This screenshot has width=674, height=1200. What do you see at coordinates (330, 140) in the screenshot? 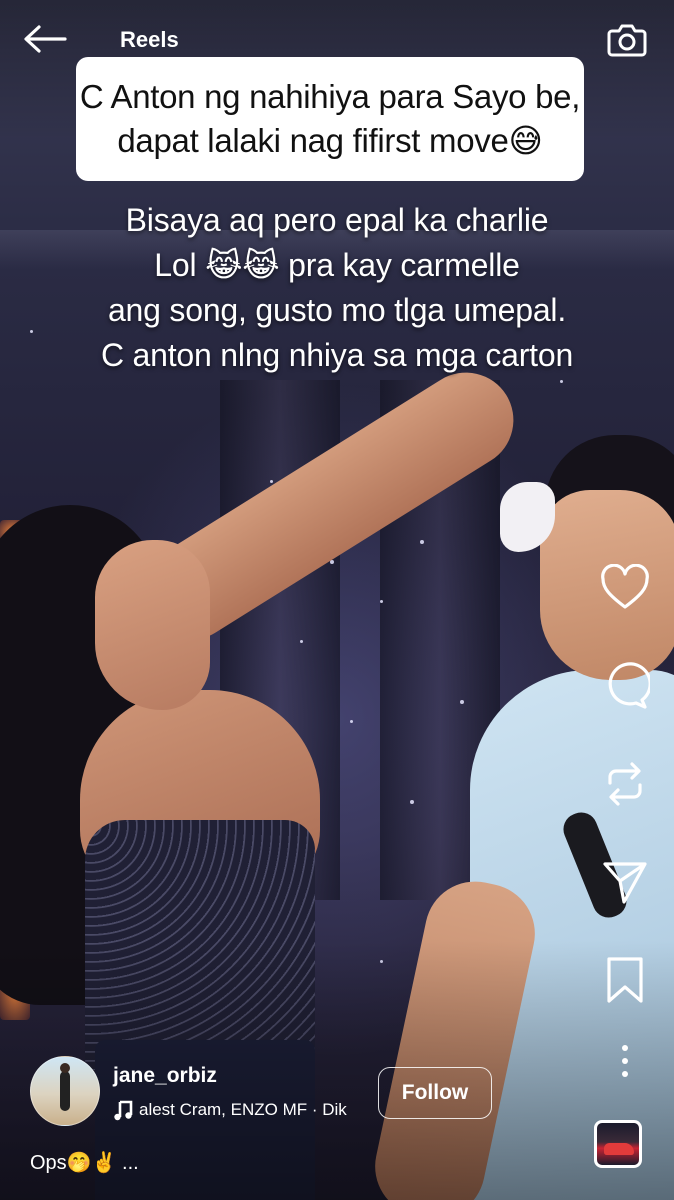
I see `caption-box-line: dapat lalaki nag fifirst move😅` at bounding box center [330, 140].